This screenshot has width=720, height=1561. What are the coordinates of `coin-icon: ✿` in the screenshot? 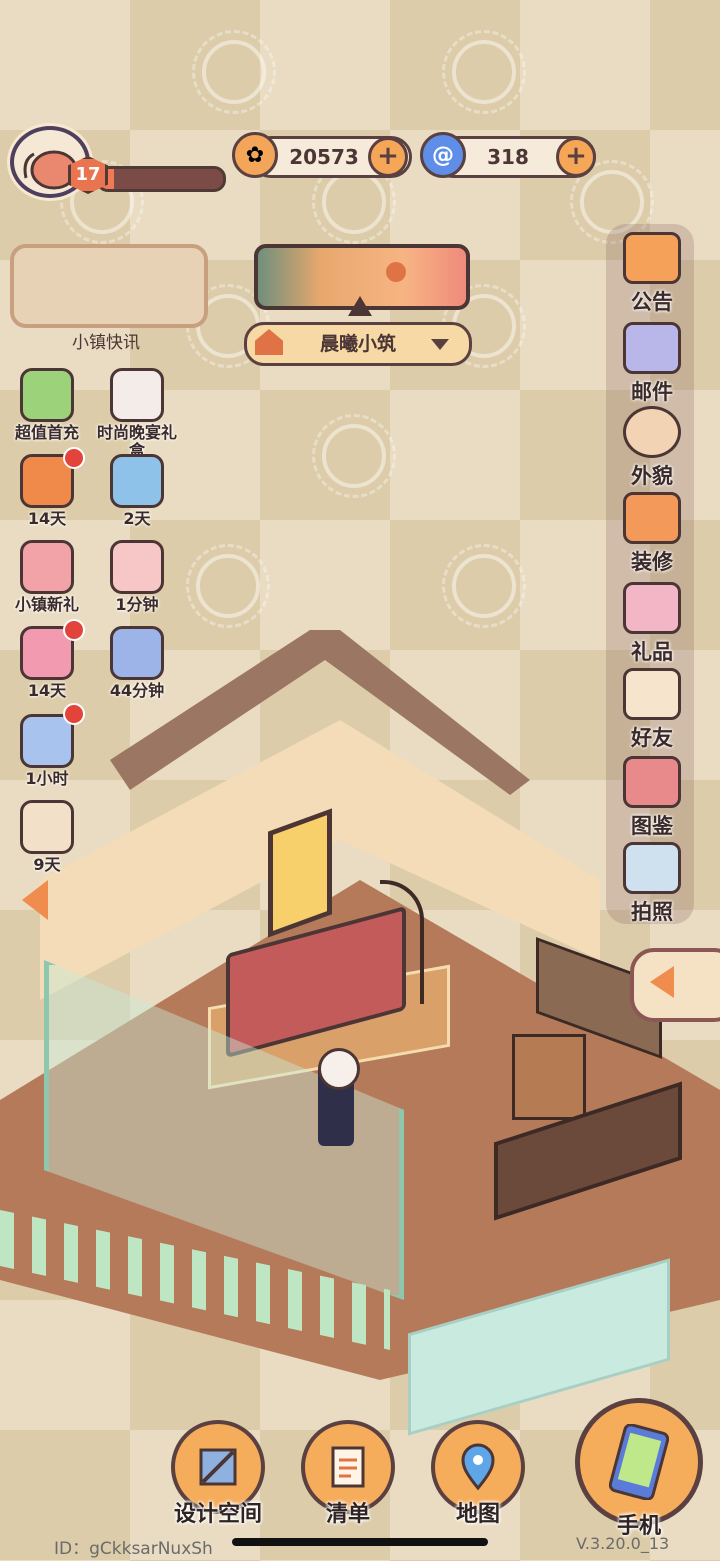 It's located at (255, 155).